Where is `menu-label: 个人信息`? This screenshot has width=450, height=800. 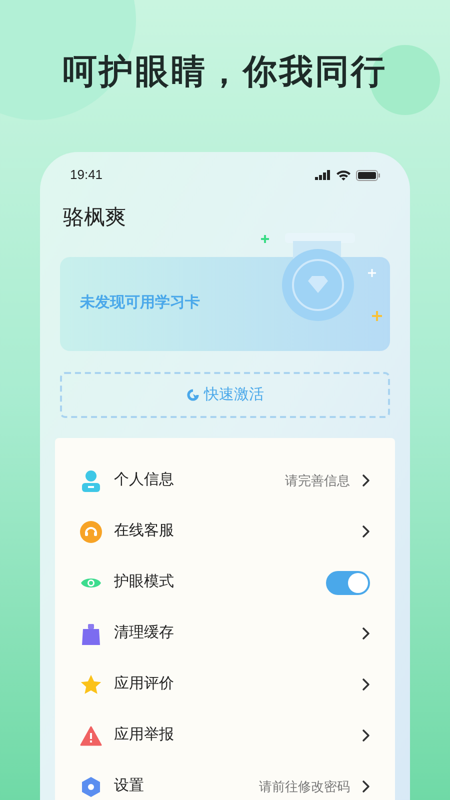
menu-label: 个人信息 is located at coordinates (144, 480).